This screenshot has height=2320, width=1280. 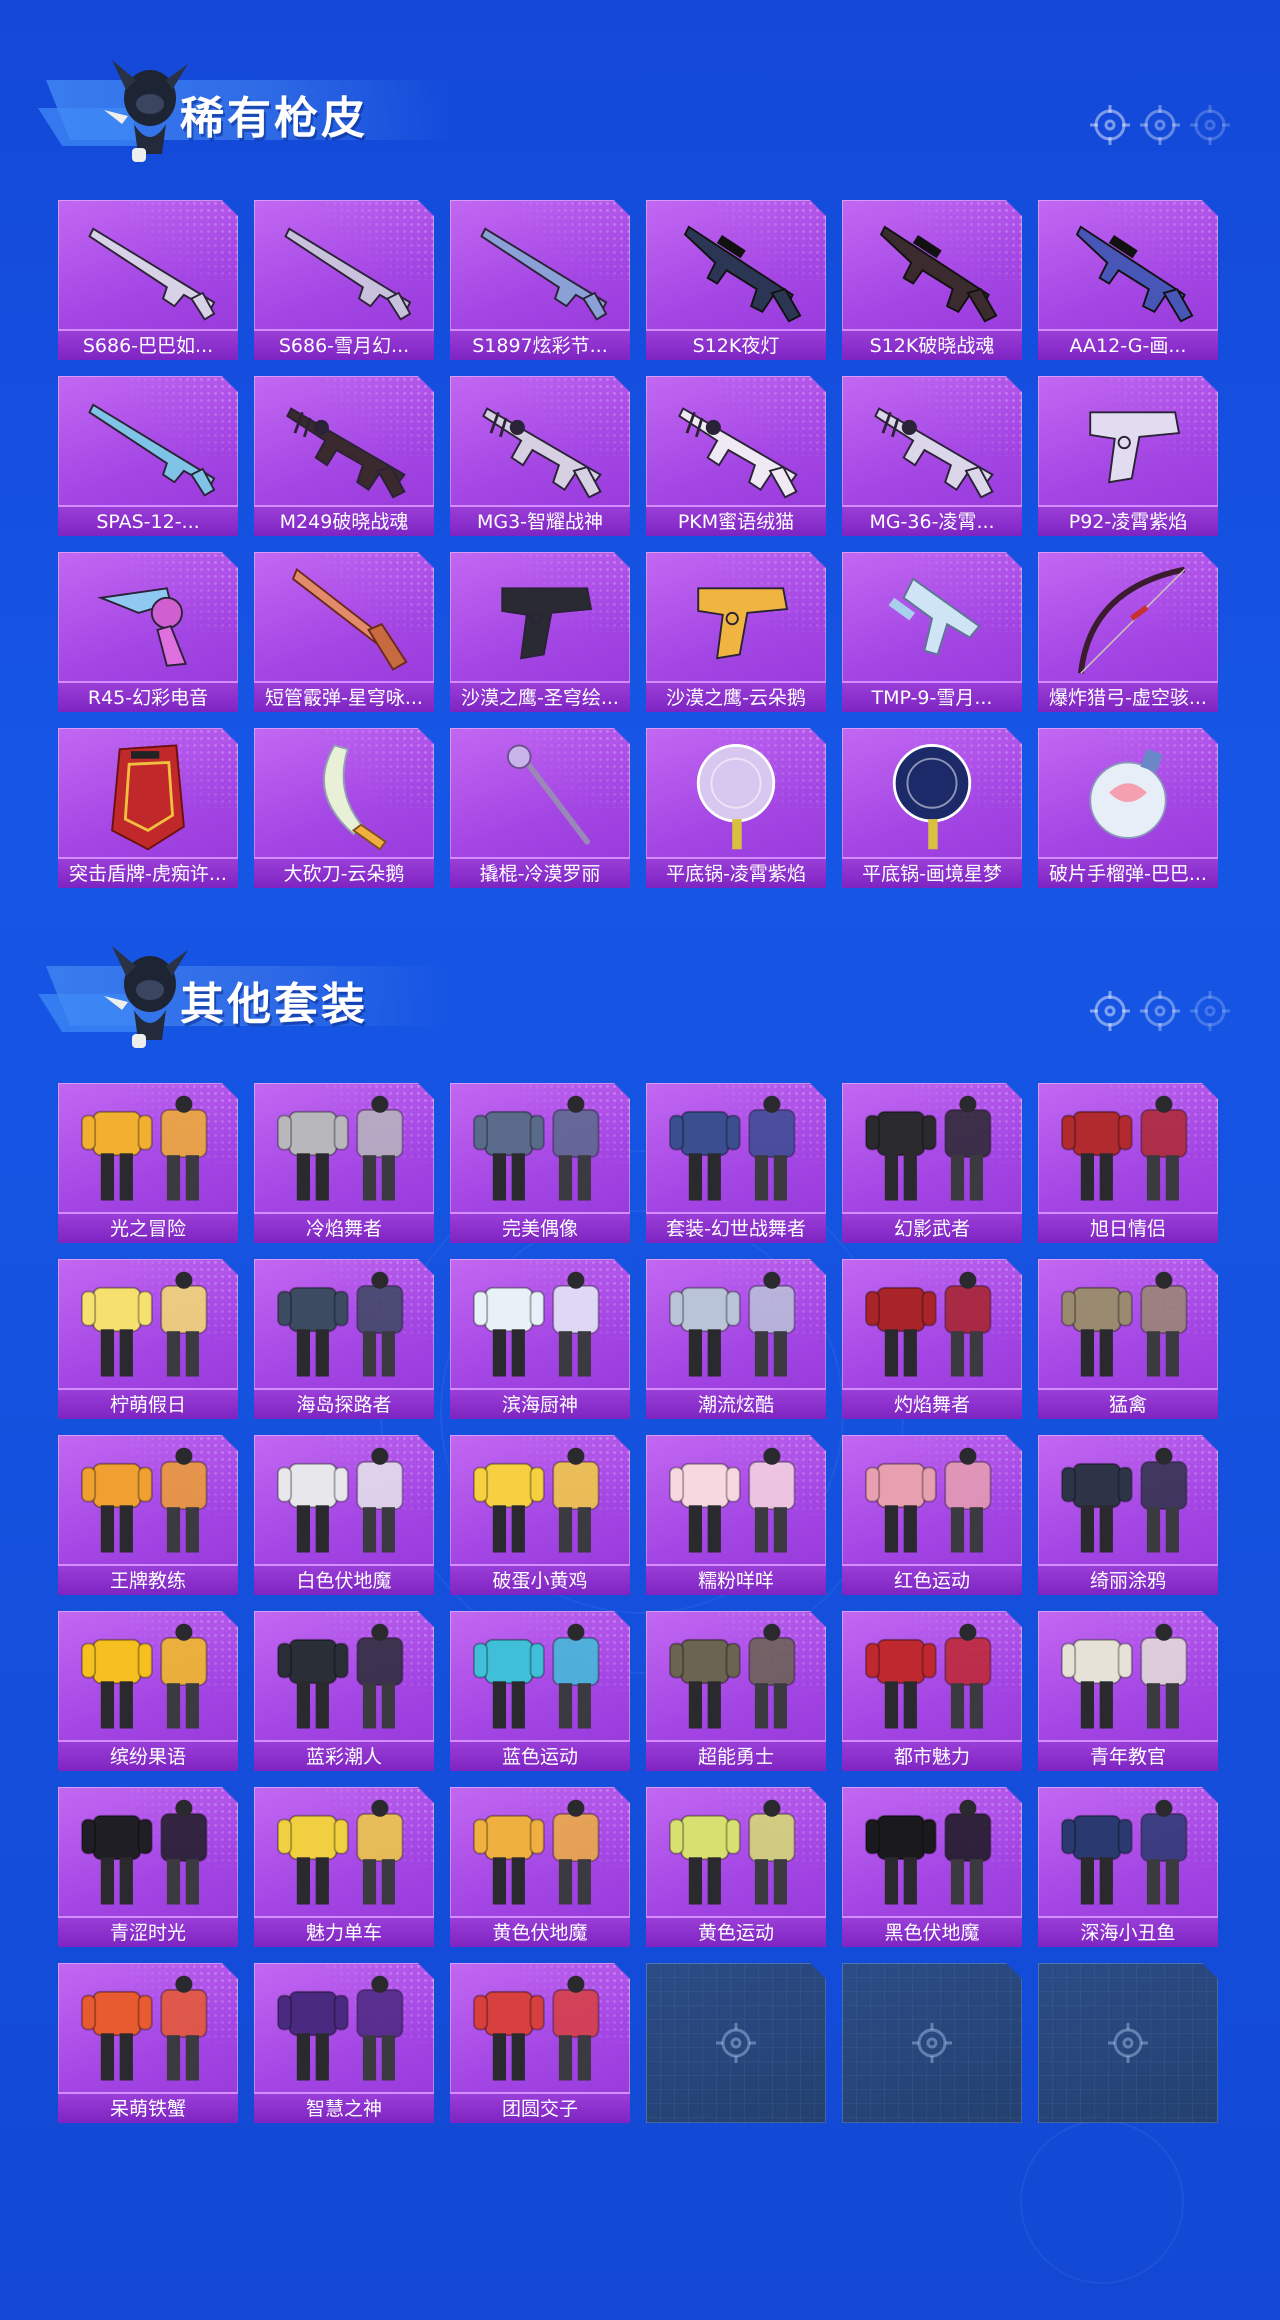 I want to click on item-label: 完美偶像, so click(x=540, y=1227).